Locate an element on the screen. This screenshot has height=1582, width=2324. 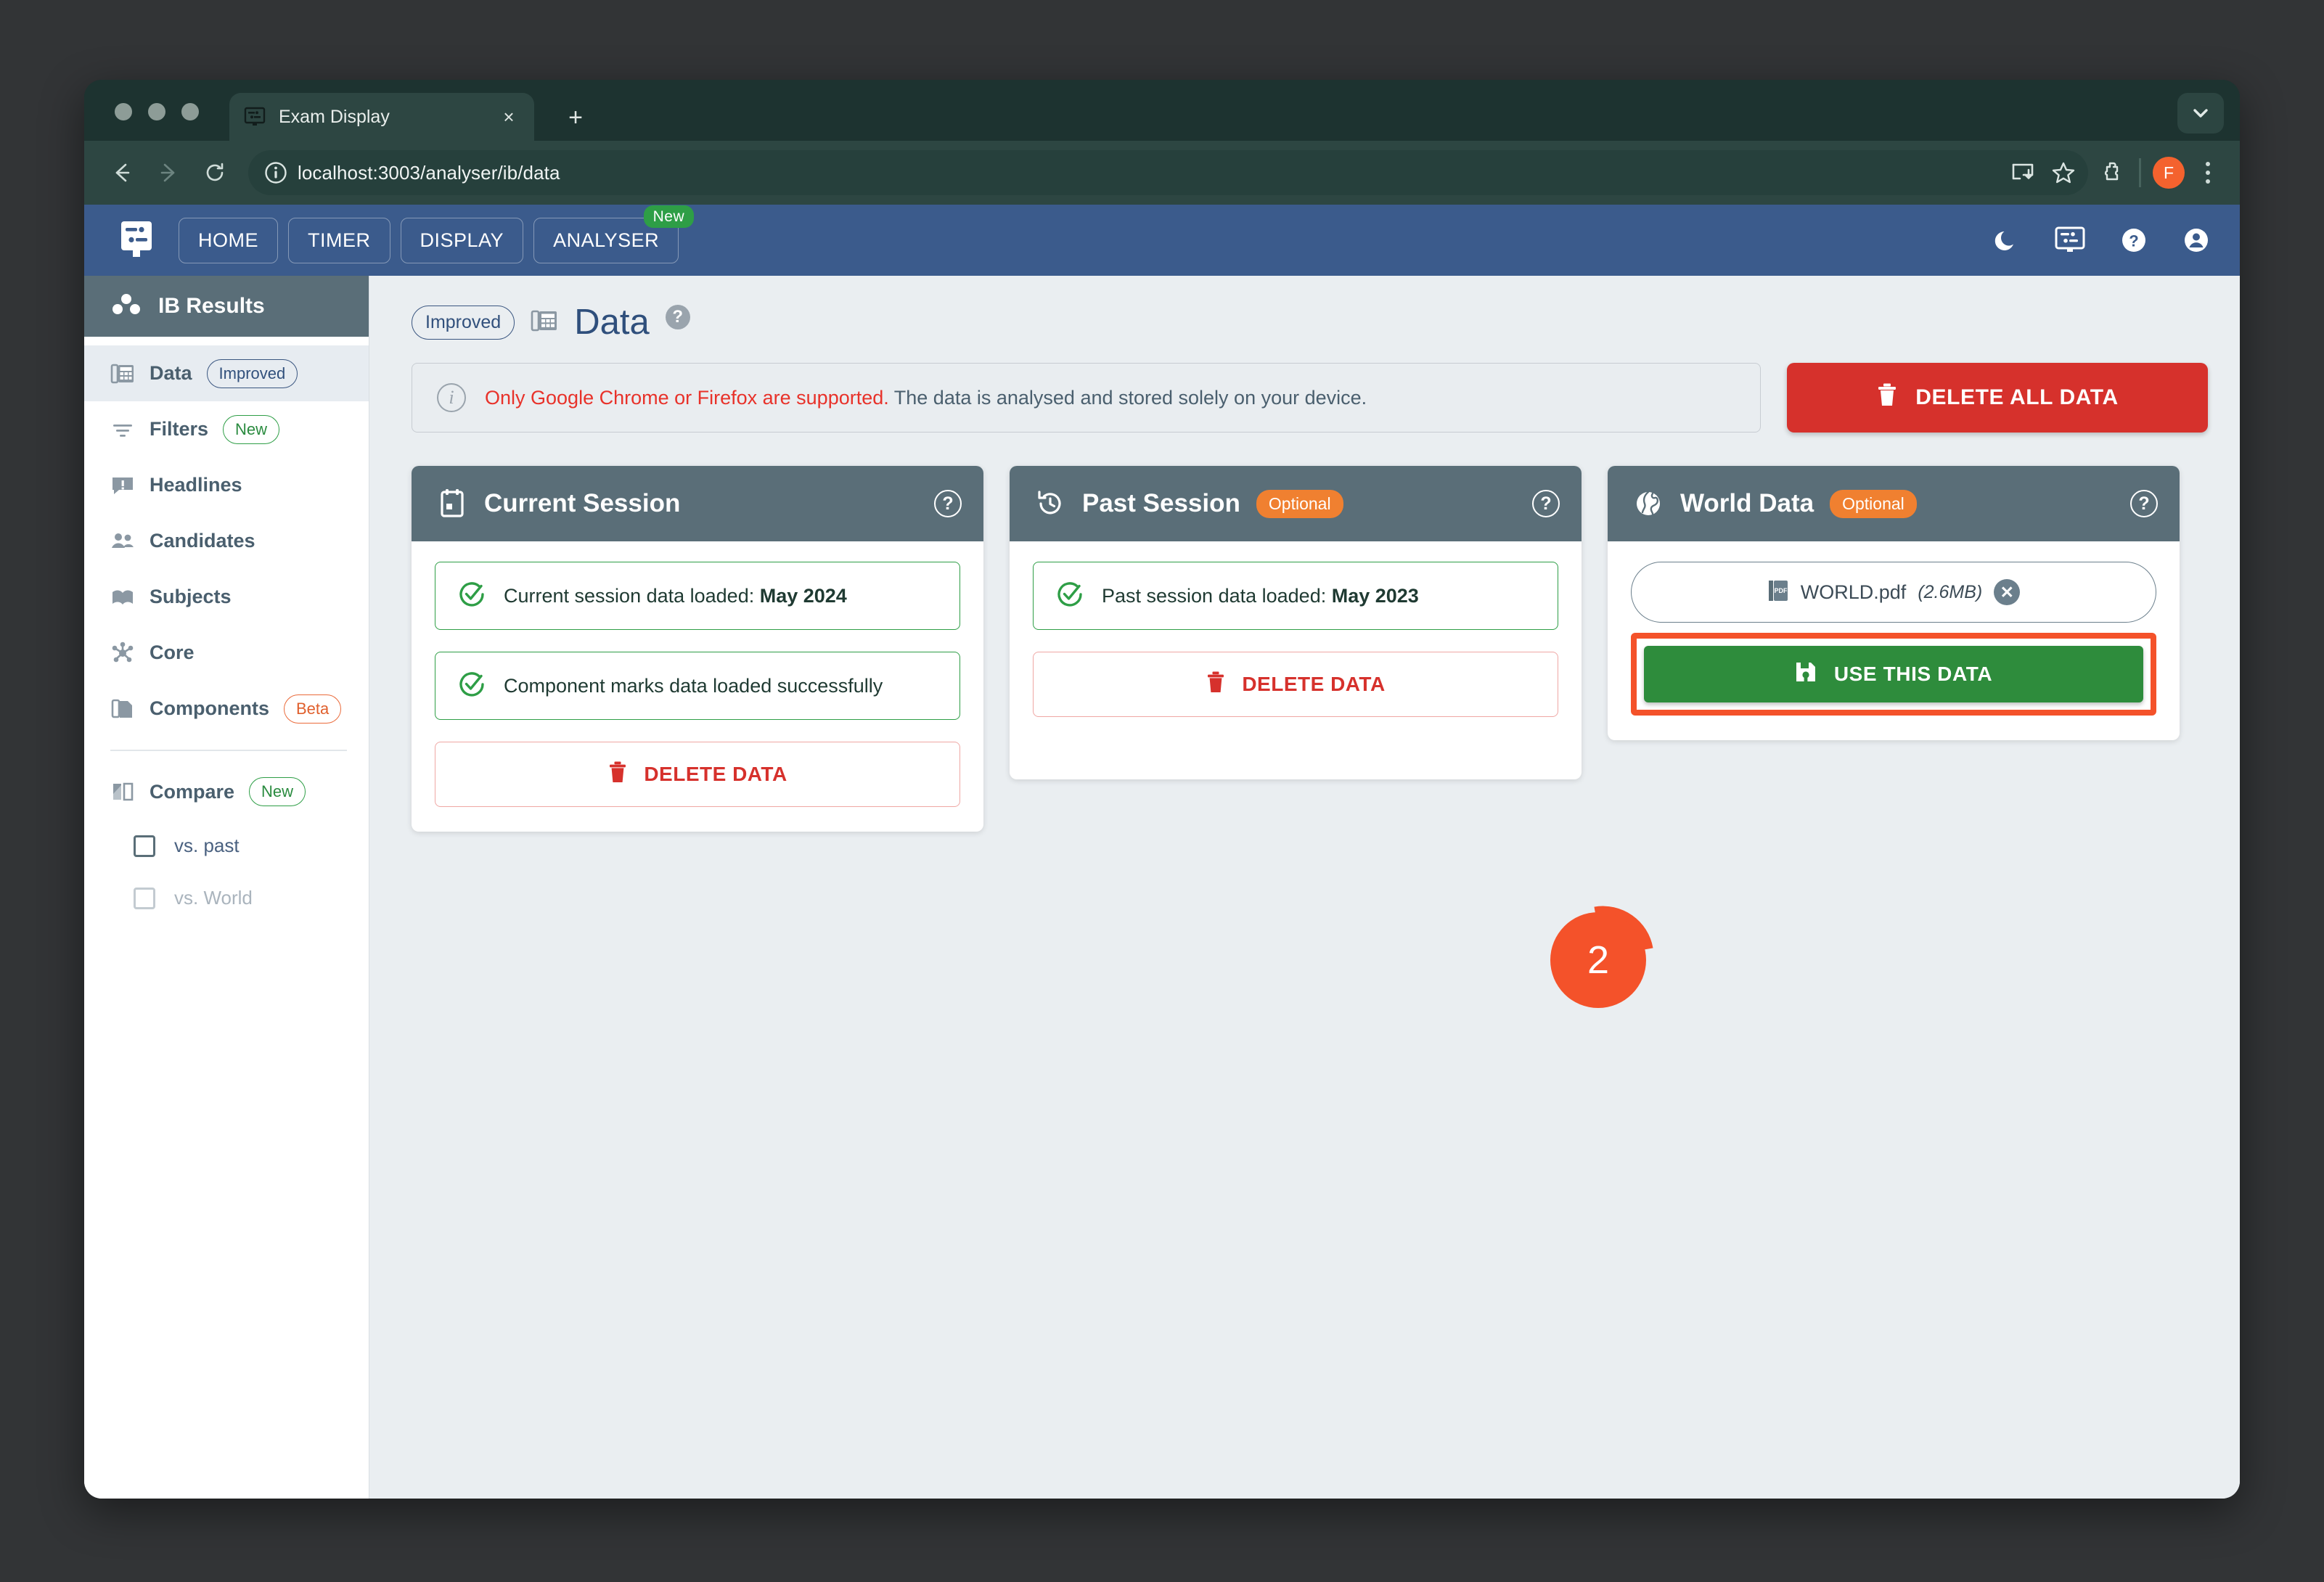
use-this-data-highlight: USE THIS DATA is located at coordinates (1893, 674).